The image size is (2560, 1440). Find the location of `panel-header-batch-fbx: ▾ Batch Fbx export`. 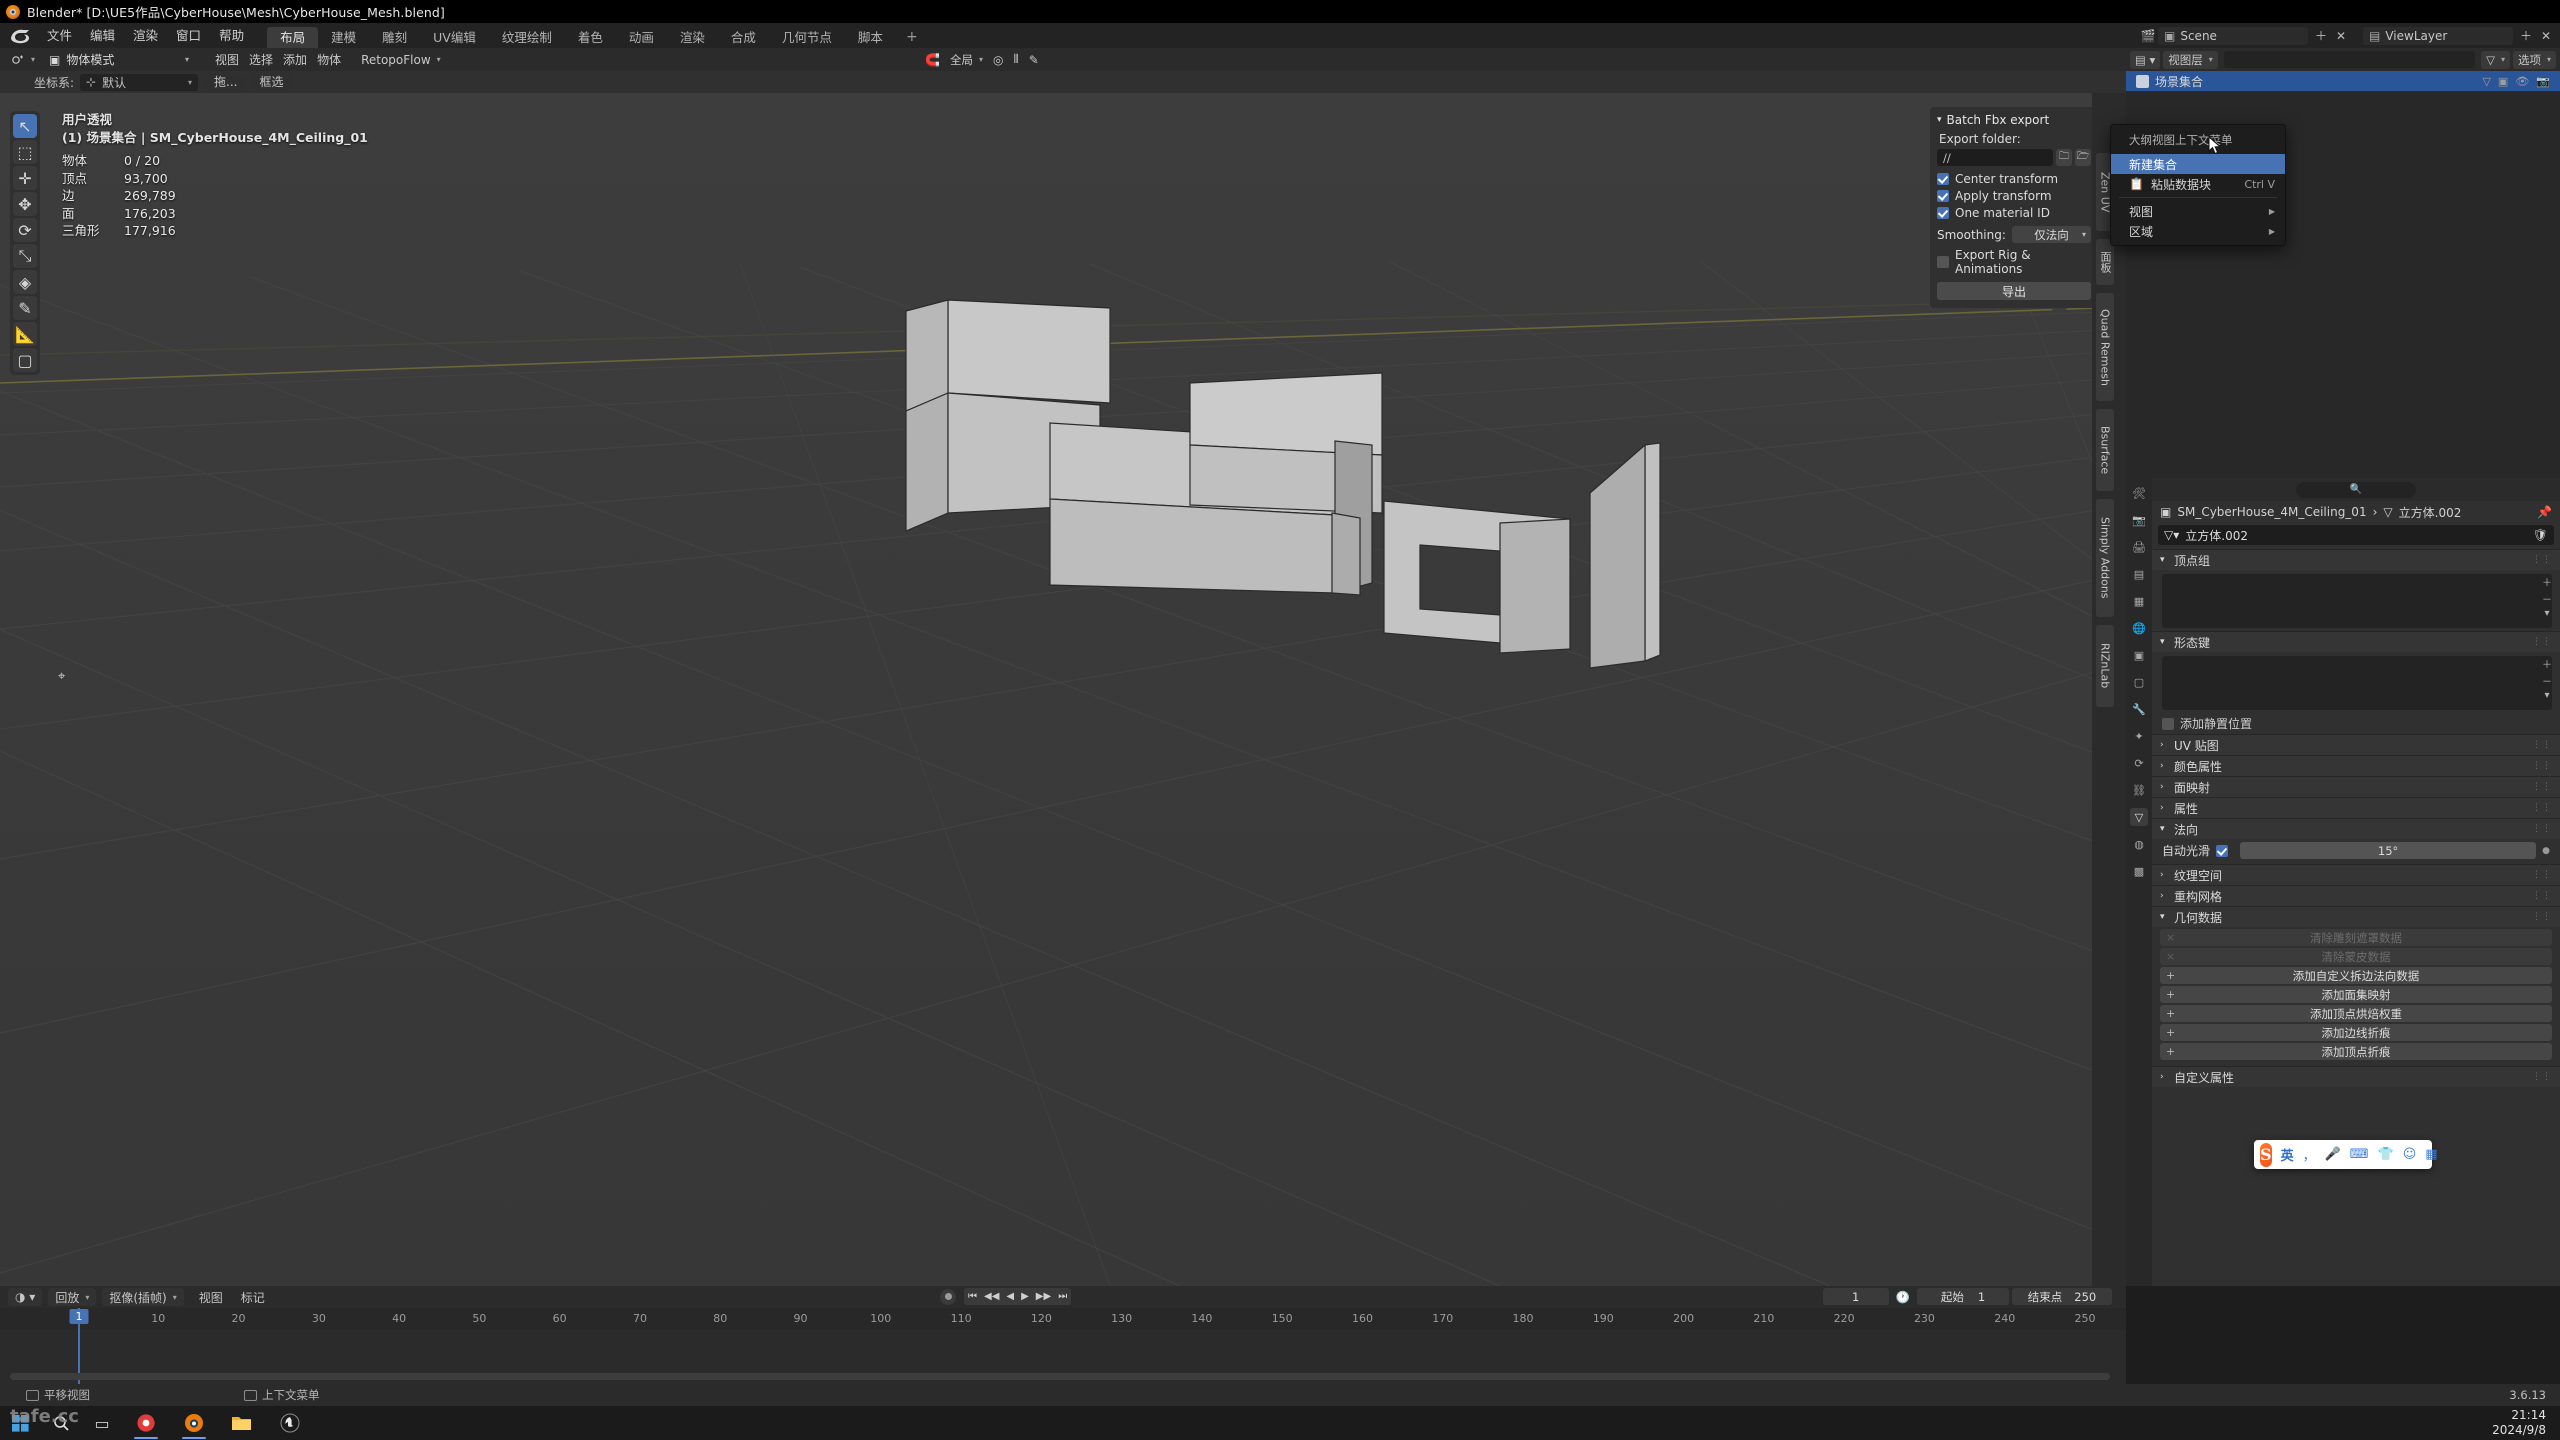

panel-header-batch-fbx: ▾ Batch Fbx export is located at coordinates (2014, 120).